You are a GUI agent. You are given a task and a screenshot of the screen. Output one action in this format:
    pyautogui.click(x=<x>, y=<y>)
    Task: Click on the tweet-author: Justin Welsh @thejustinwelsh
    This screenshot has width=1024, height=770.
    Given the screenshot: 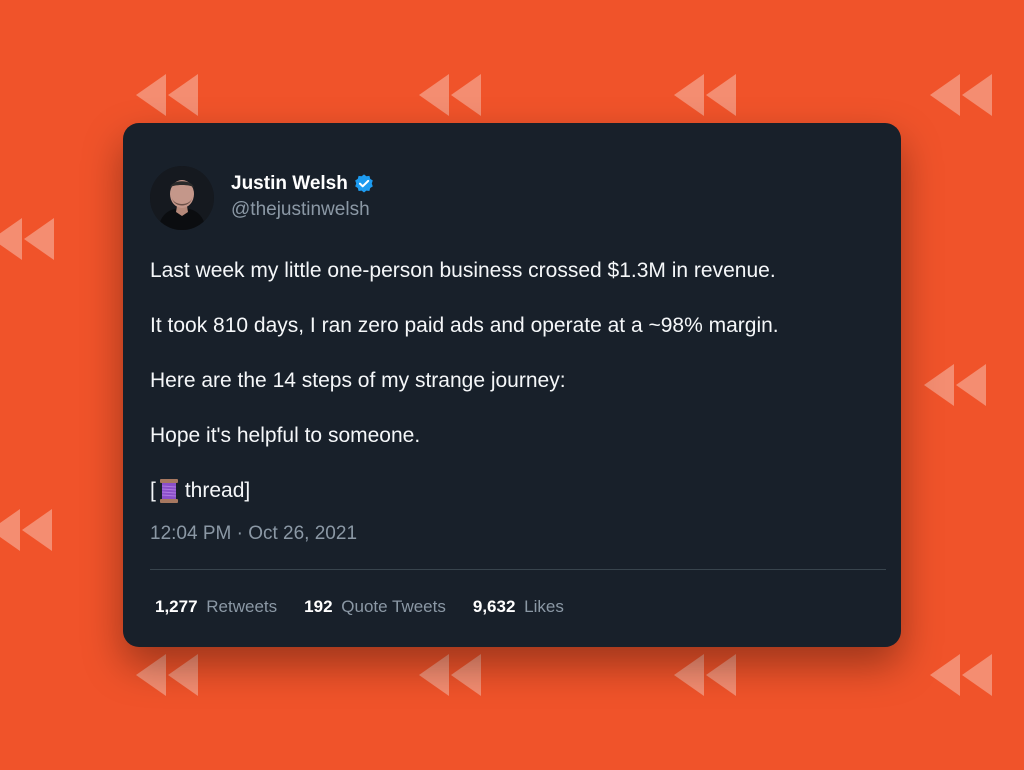 What is the action you would take?
    pyautogui.click(x=262, y=198)
    